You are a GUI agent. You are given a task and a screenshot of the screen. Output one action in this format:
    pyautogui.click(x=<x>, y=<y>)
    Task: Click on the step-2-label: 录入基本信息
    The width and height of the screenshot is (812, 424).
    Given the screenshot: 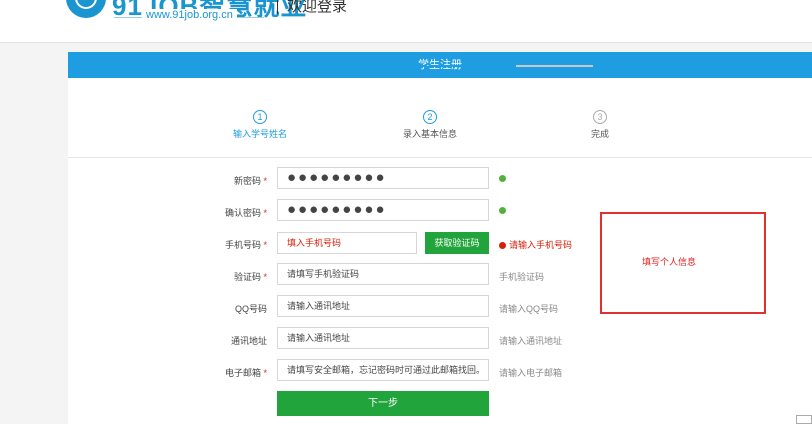 What is the action you would take?
    pyautogui.click(x=430, y=134)
    